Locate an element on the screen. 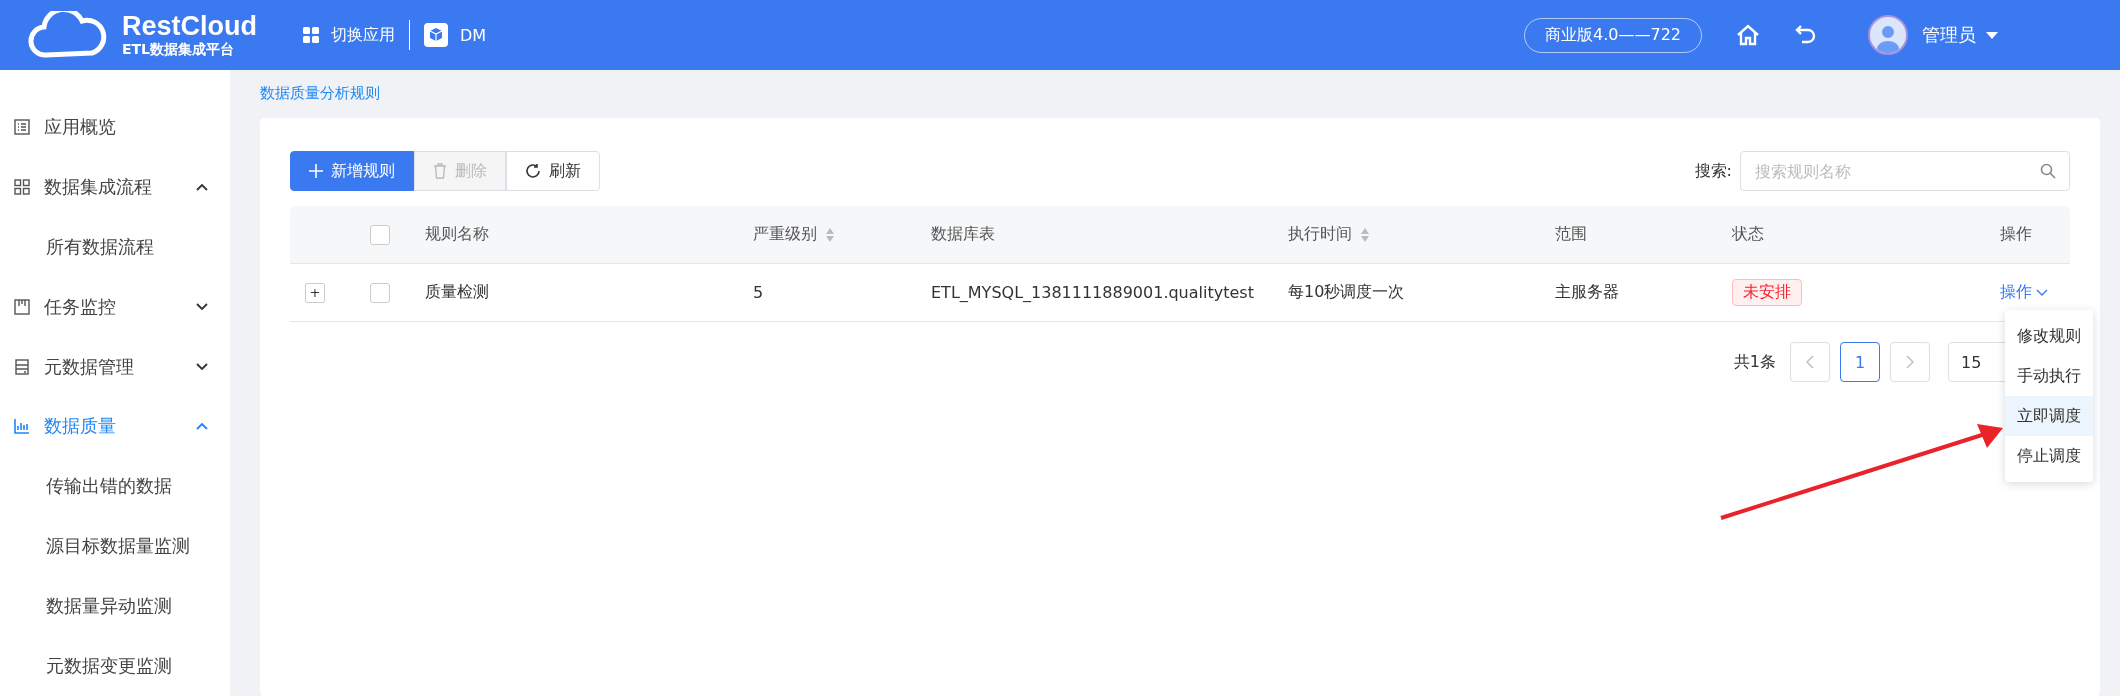 The image size is (2120, 696). next-page-button is located at coordinates (1910, 362).